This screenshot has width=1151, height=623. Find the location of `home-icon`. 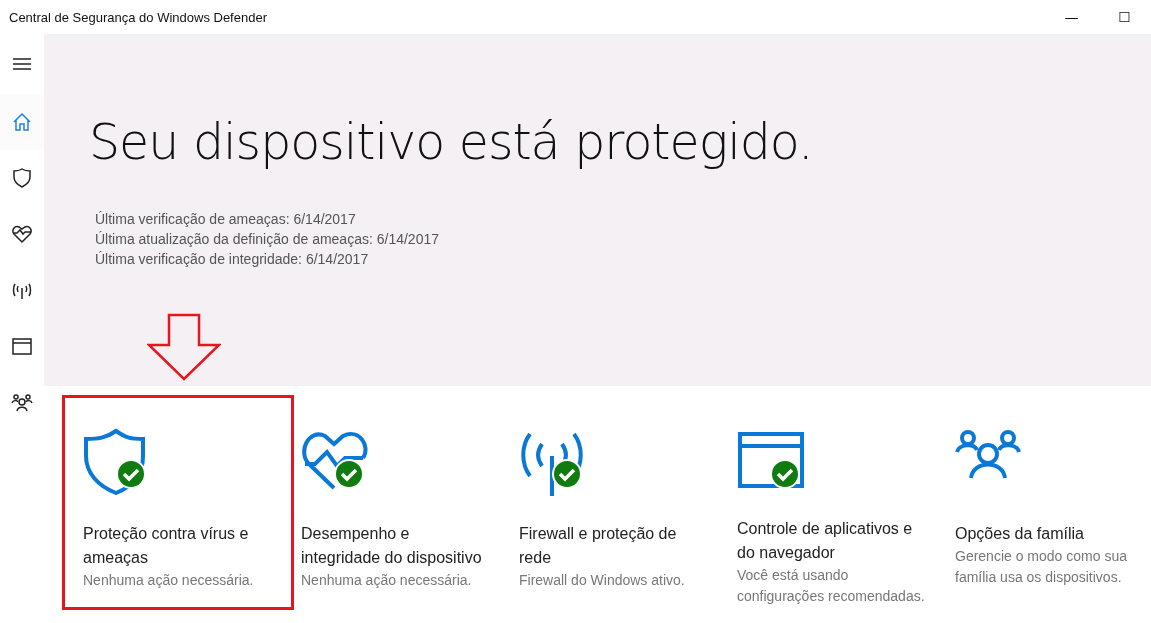

home-icon is located at coordinates (22, 122).